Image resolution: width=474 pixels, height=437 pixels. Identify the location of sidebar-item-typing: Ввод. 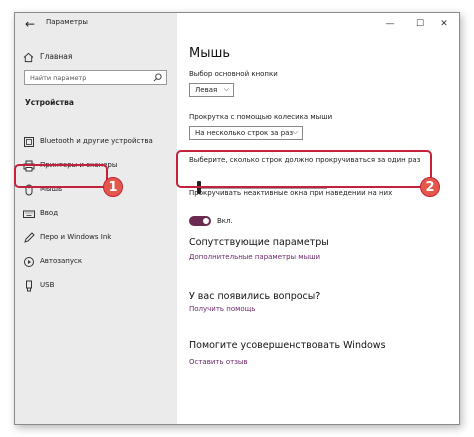
(98, 214).